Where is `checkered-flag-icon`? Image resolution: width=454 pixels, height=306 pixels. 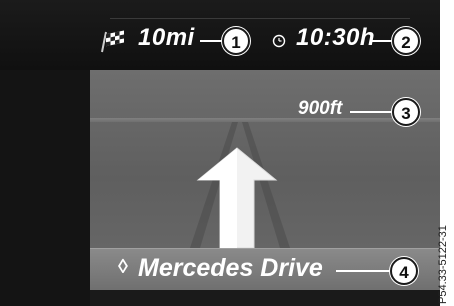
checkered-flag-icon is located at coordinates (112, 41).